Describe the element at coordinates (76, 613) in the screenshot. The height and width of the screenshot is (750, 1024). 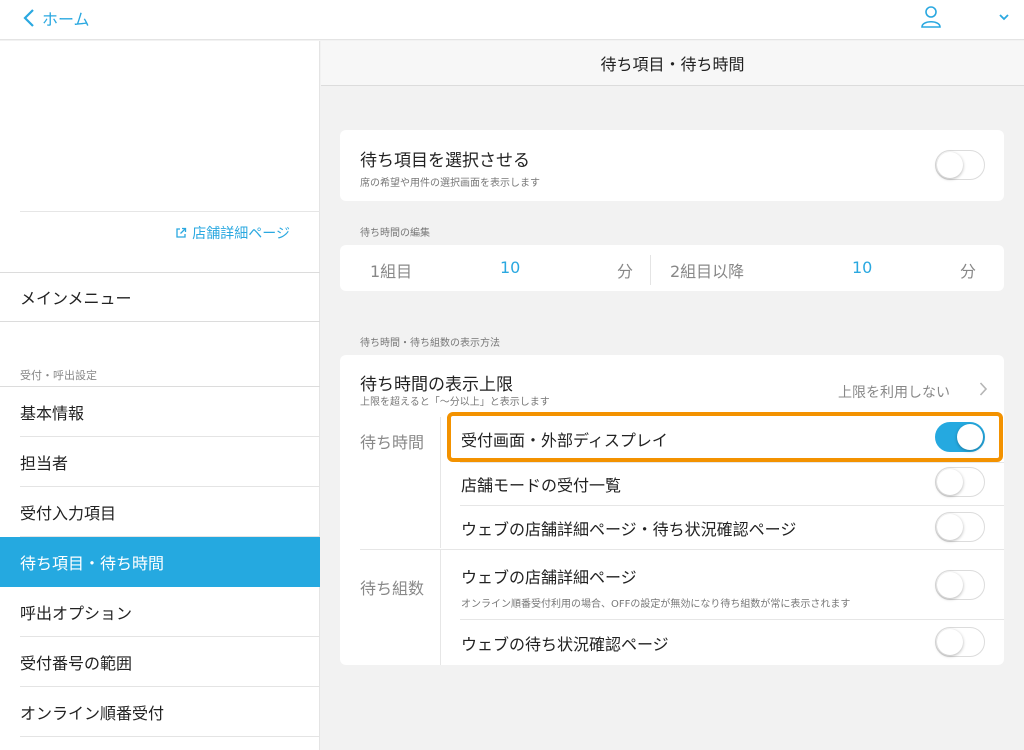
I see `sidebar-item-label: 呼出オプション` at that location.